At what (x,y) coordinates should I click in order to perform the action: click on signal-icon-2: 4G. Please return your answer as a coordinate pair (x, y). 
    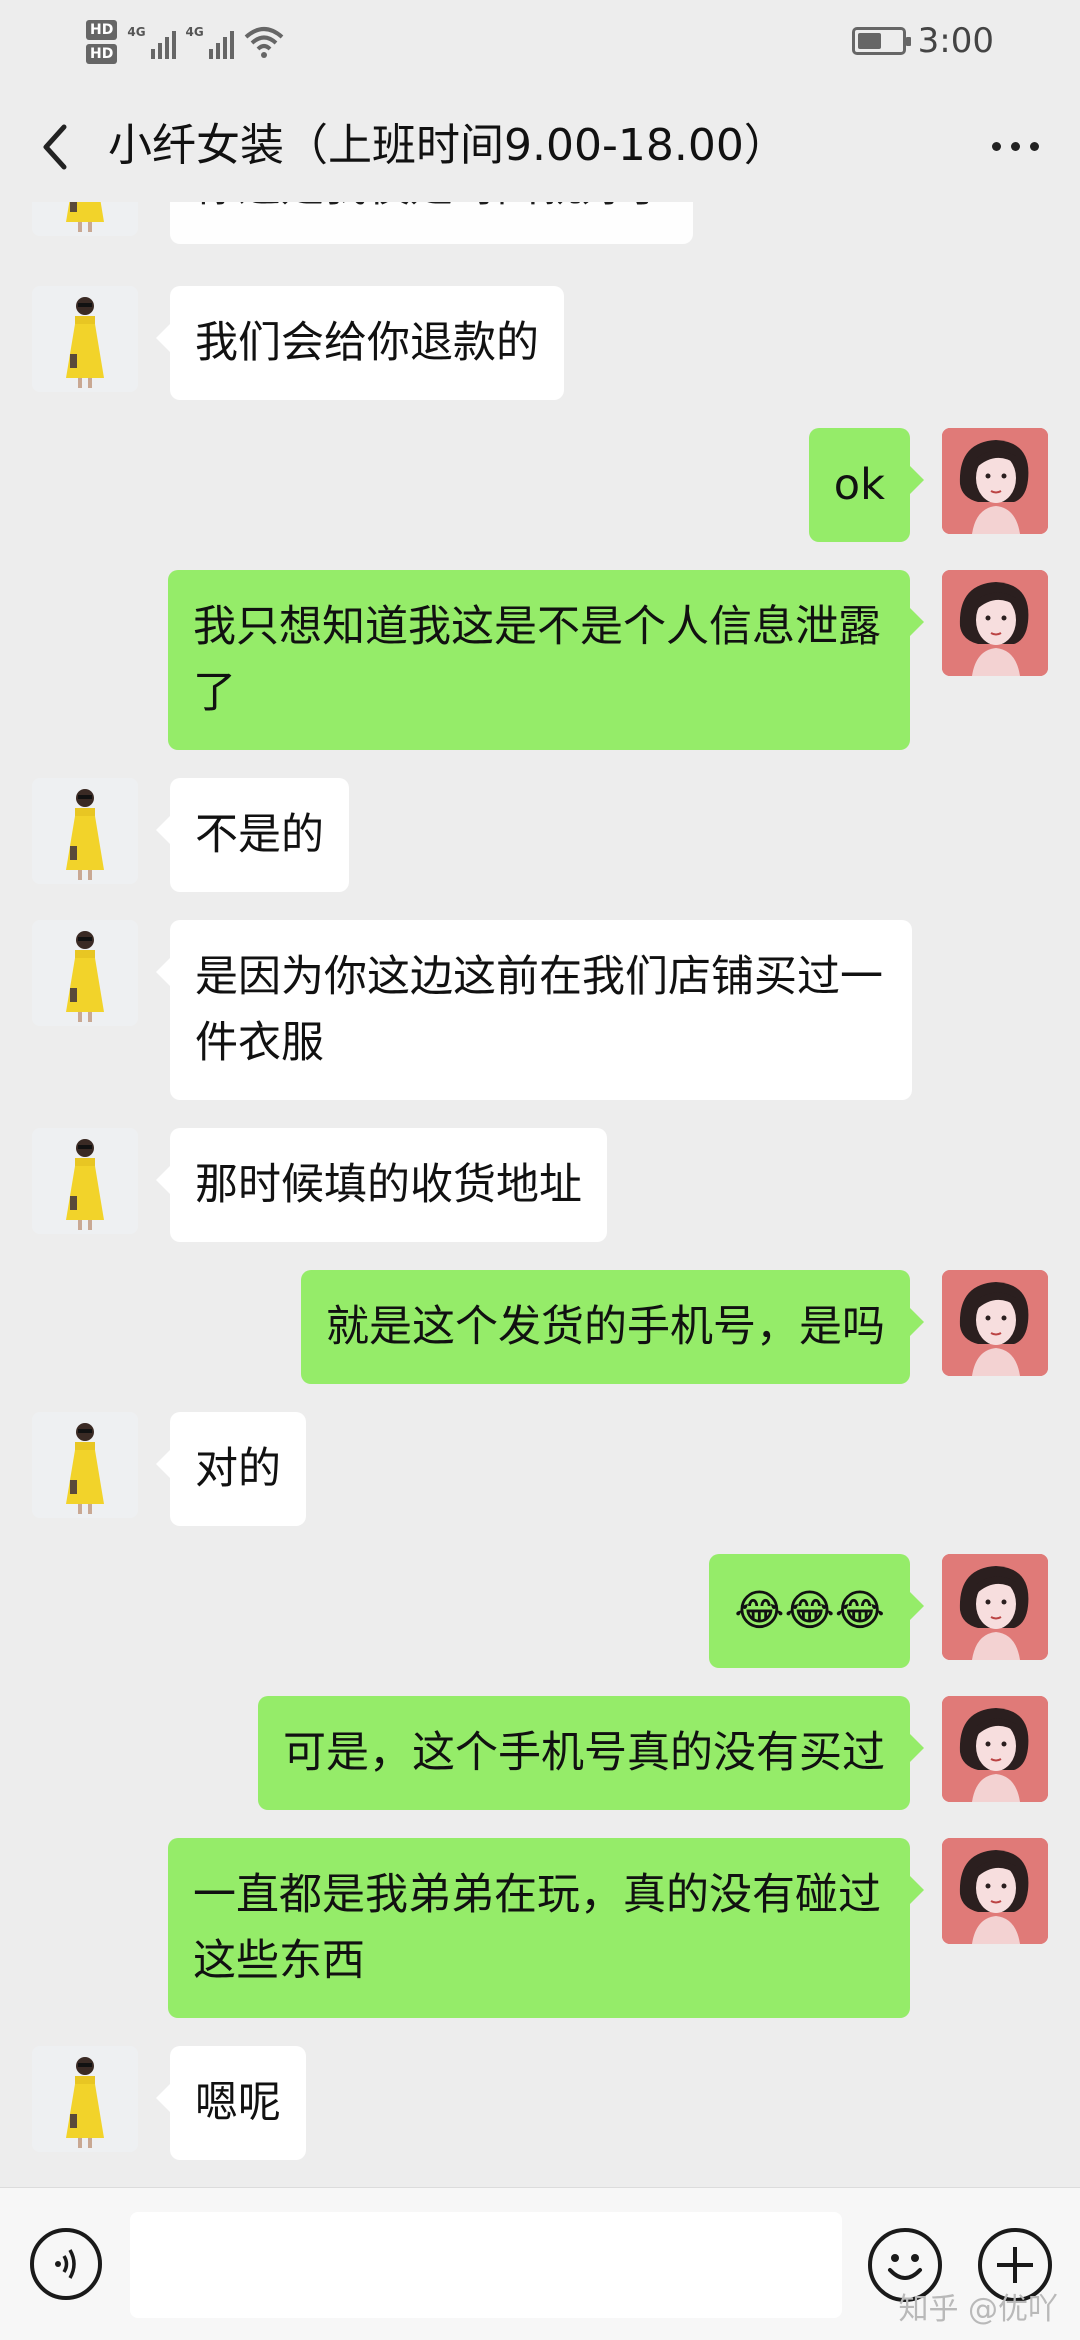
    Looking at the image, I should click on (210, 42).